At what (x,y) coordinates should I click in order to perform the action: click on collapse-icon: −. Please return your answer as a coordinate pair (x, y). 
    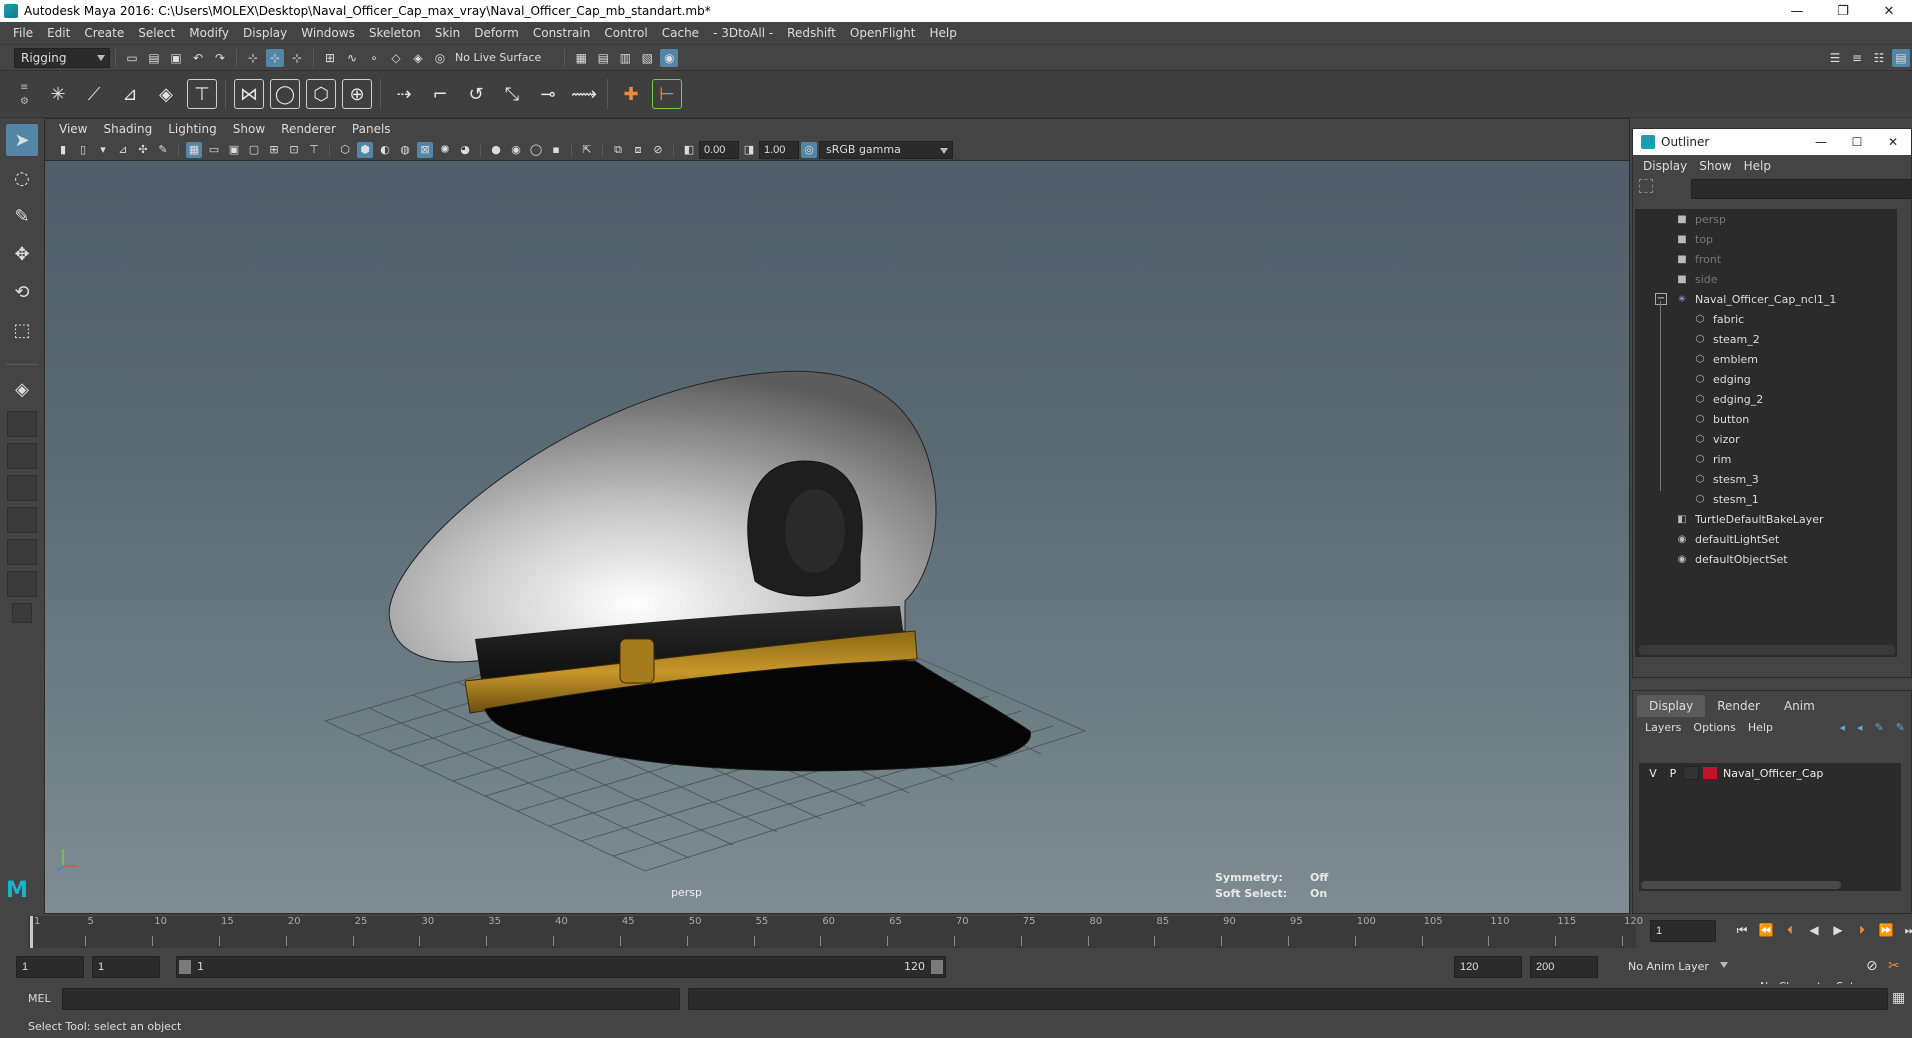
    Looking at the image, I should click on (1661, 299).